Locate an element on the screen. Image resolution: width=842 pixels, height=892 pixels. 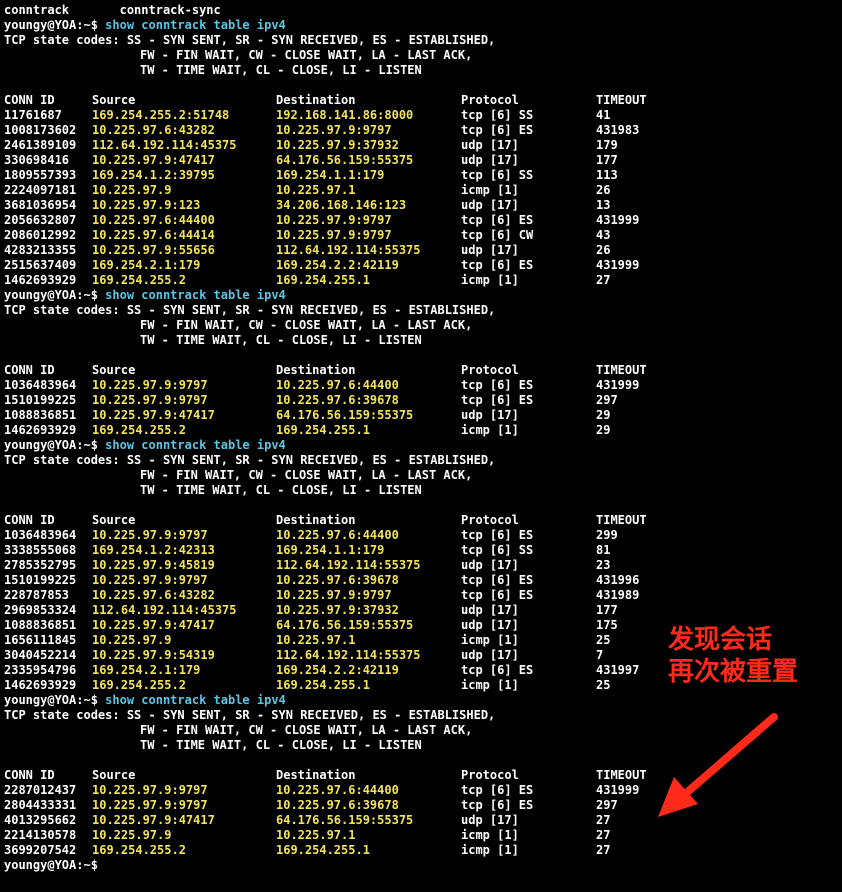
table-cell: 10.225.97.1 is located at coordinates (316, 835).